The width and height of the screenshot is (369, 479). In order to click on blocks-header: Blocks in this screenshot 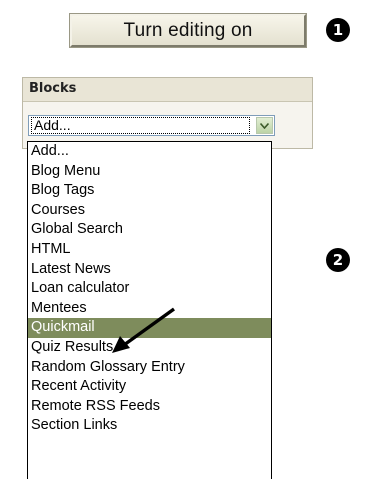, I will do `click(167, 90)`.